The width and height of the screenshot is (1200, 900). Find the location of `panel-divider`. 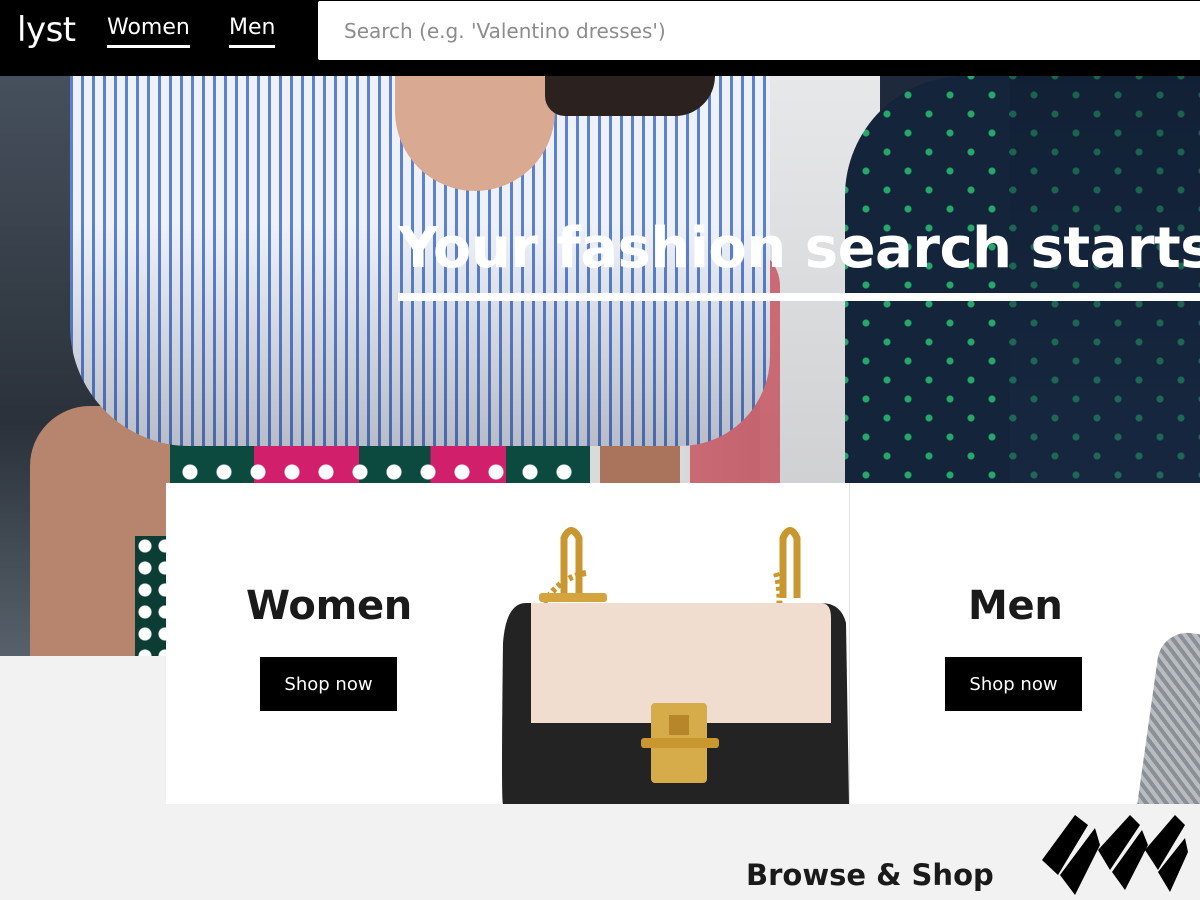

panel-divider is located at coordinates (849, 643).